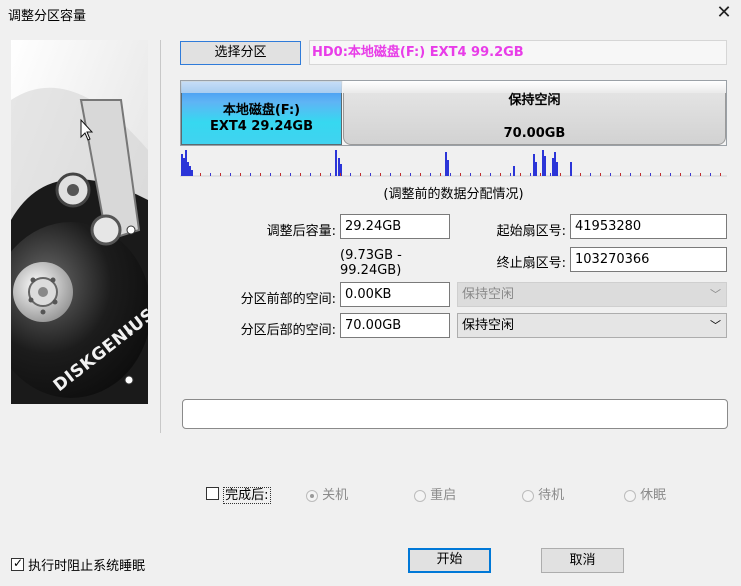  What do you see at coordinates (582, 560) in the screenshot?
I see `cancel-button: 取消` at bounding box center [582, 560].